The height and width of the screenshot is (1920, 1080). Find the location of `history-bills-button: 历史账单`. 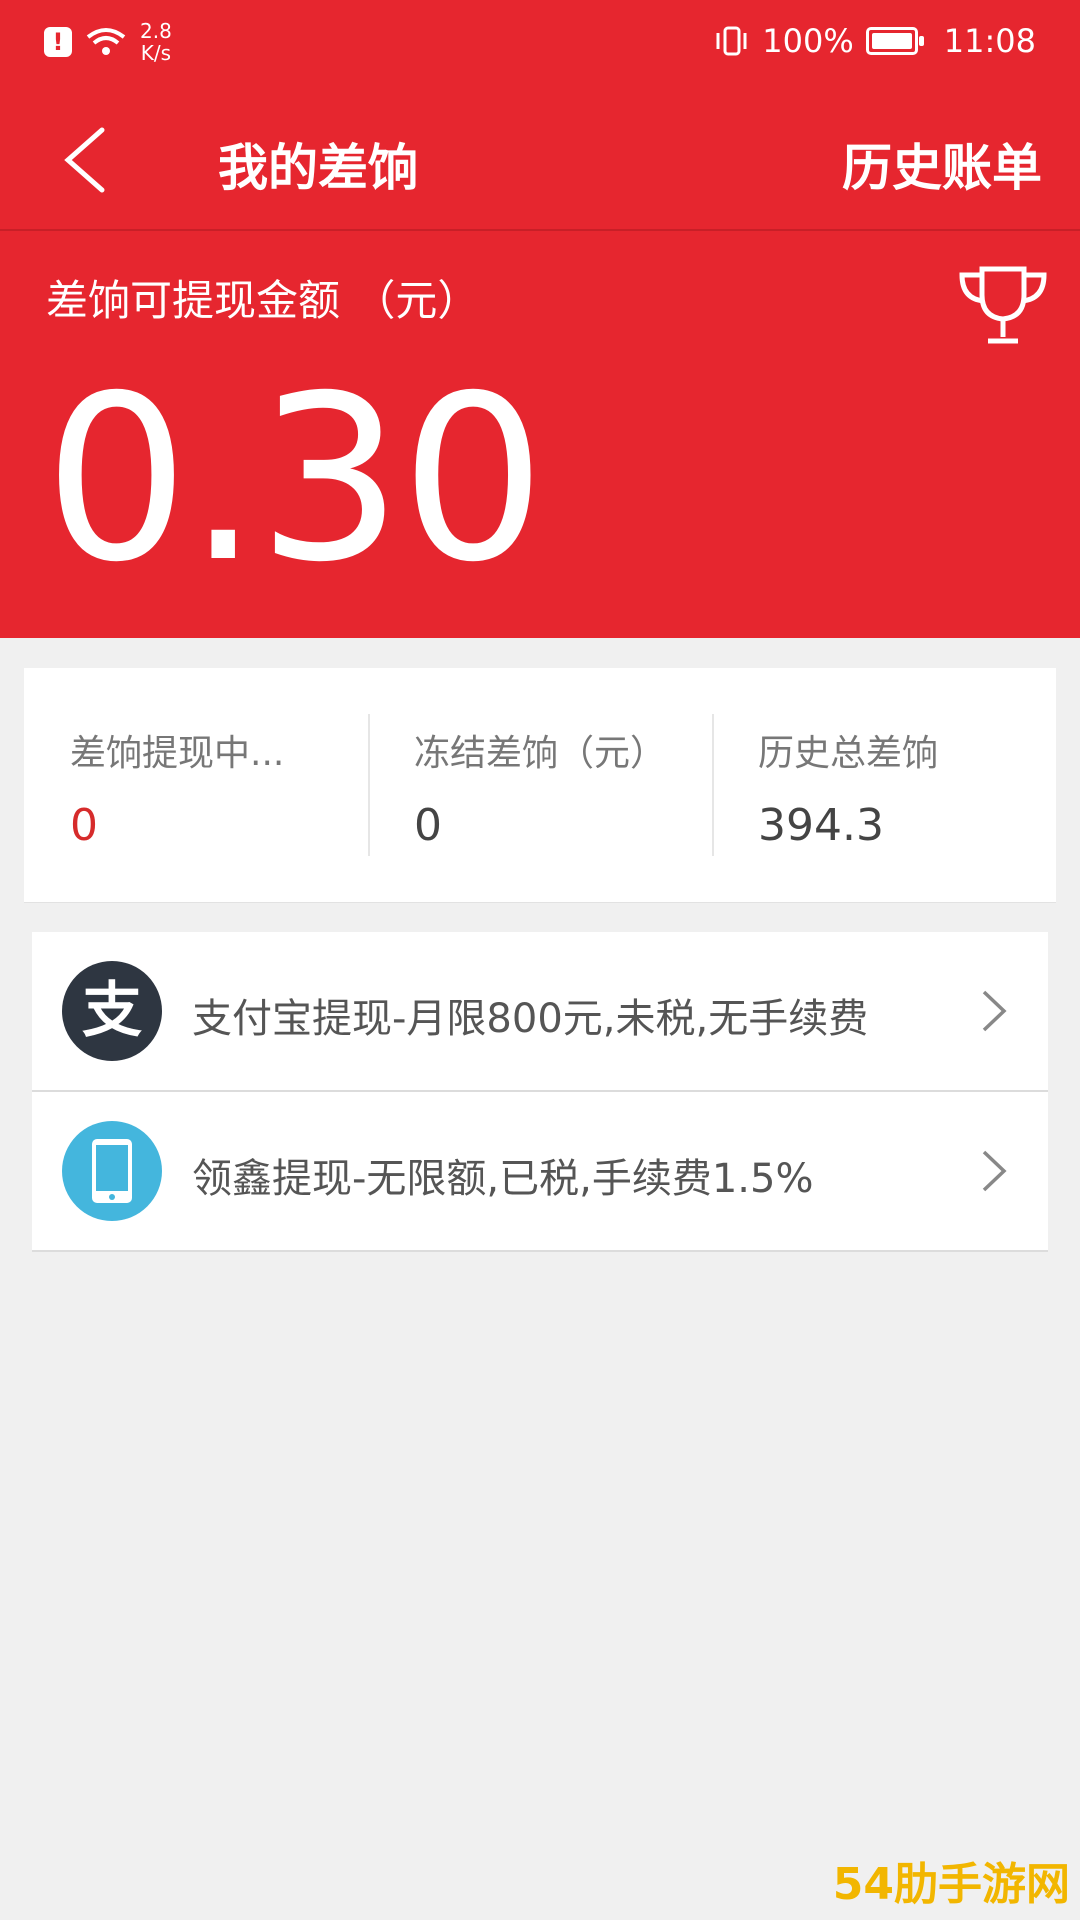

history-bills-button: 历史账单 is located at coordinates (942, 164).